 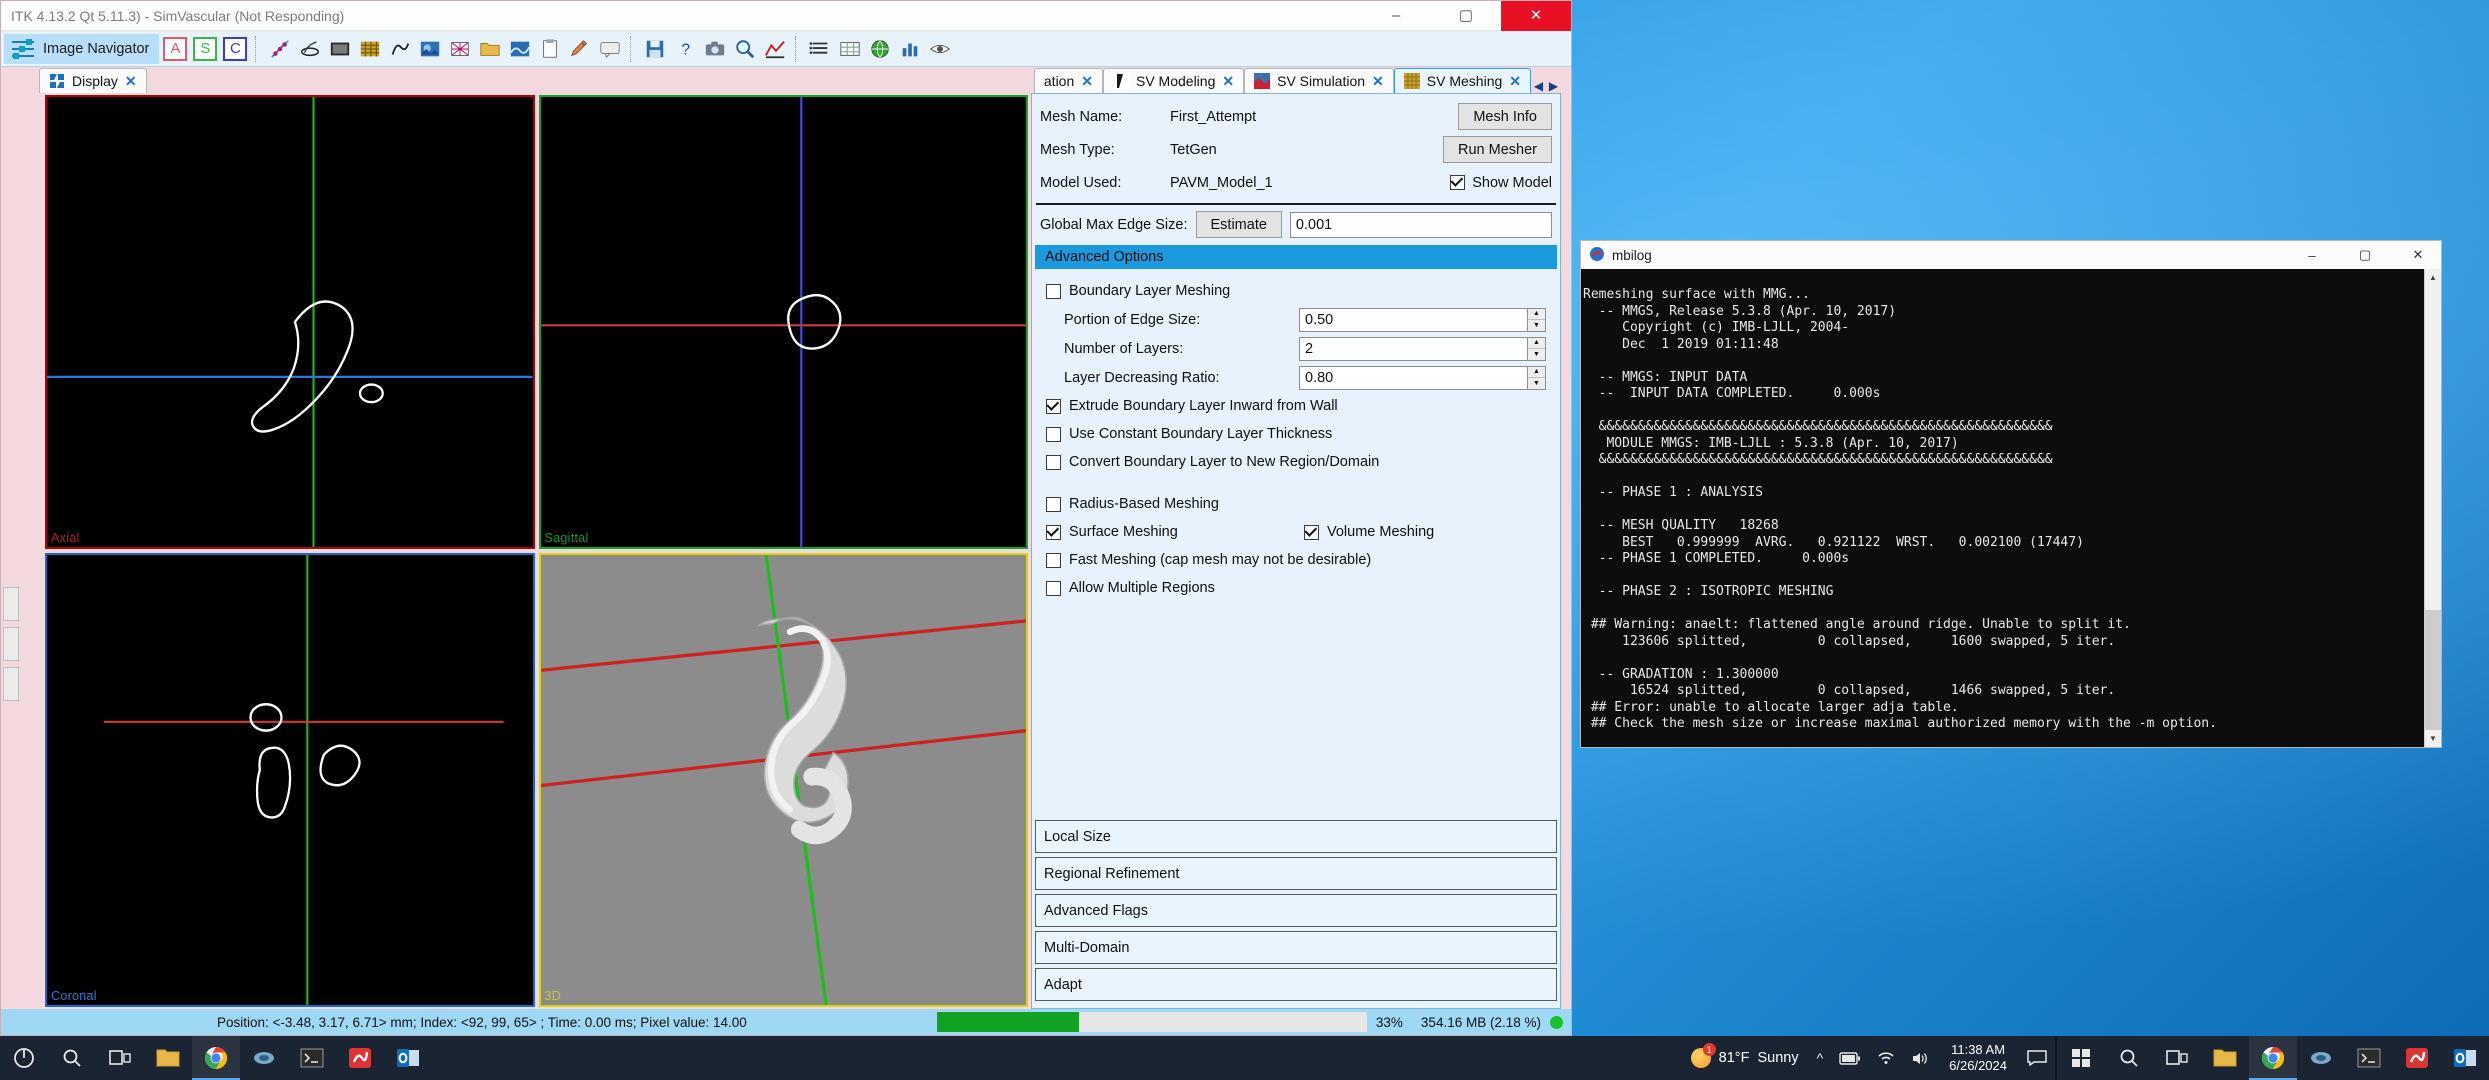 I want to click on taskbar-chrome-icon, so click(x=216, y=1058).